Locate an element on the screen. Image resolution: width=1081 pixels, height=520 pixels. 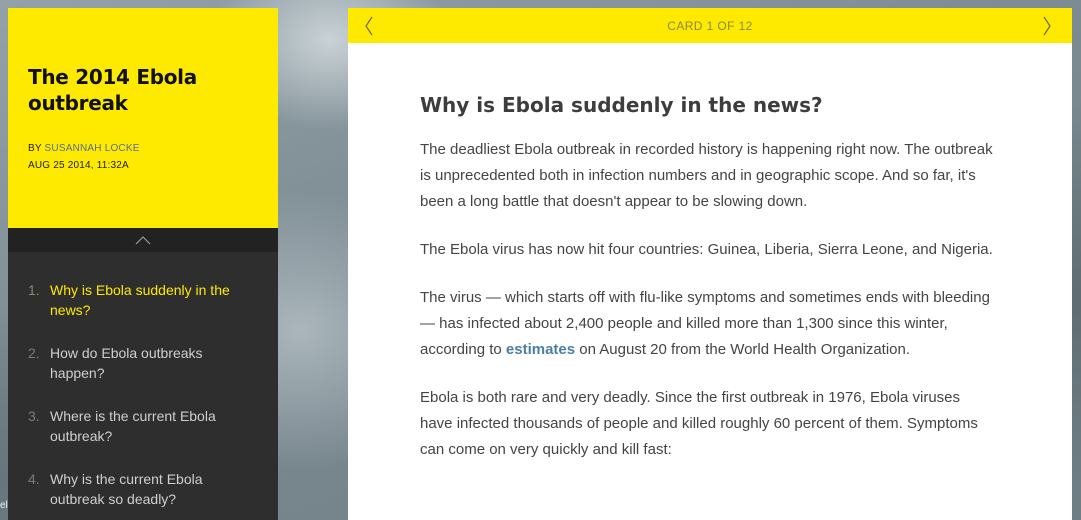
card-title: Why is Ebola suddenly in the news? is located at coordinates (621, 105).